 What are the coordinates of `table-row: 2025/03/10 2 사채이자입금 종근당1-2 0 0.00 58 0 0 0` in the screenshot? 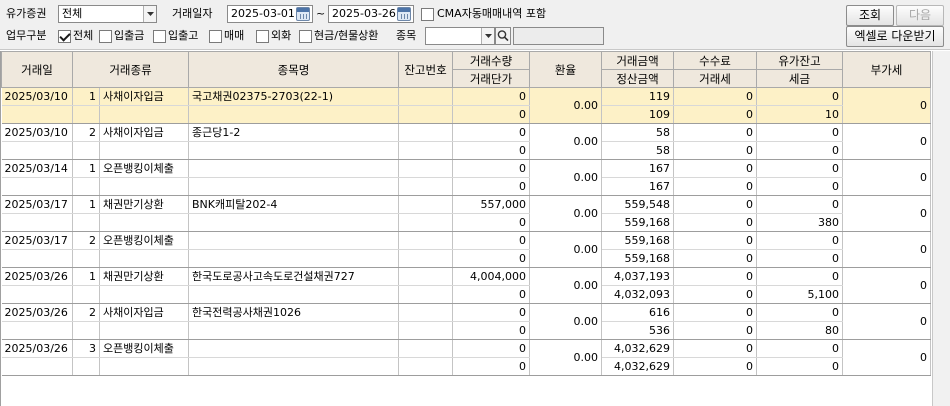 It's located at (466, 141).